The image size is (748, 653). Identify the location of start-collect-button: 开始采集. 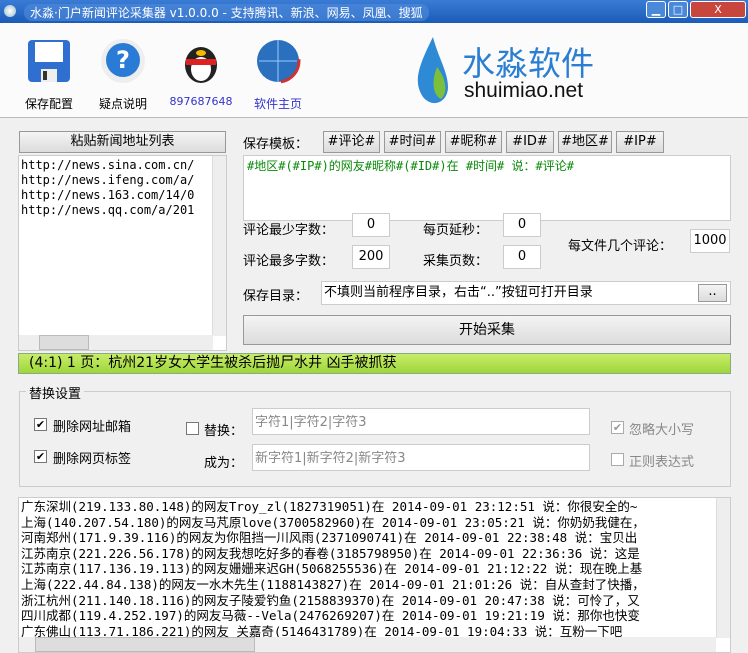
(487, 330).